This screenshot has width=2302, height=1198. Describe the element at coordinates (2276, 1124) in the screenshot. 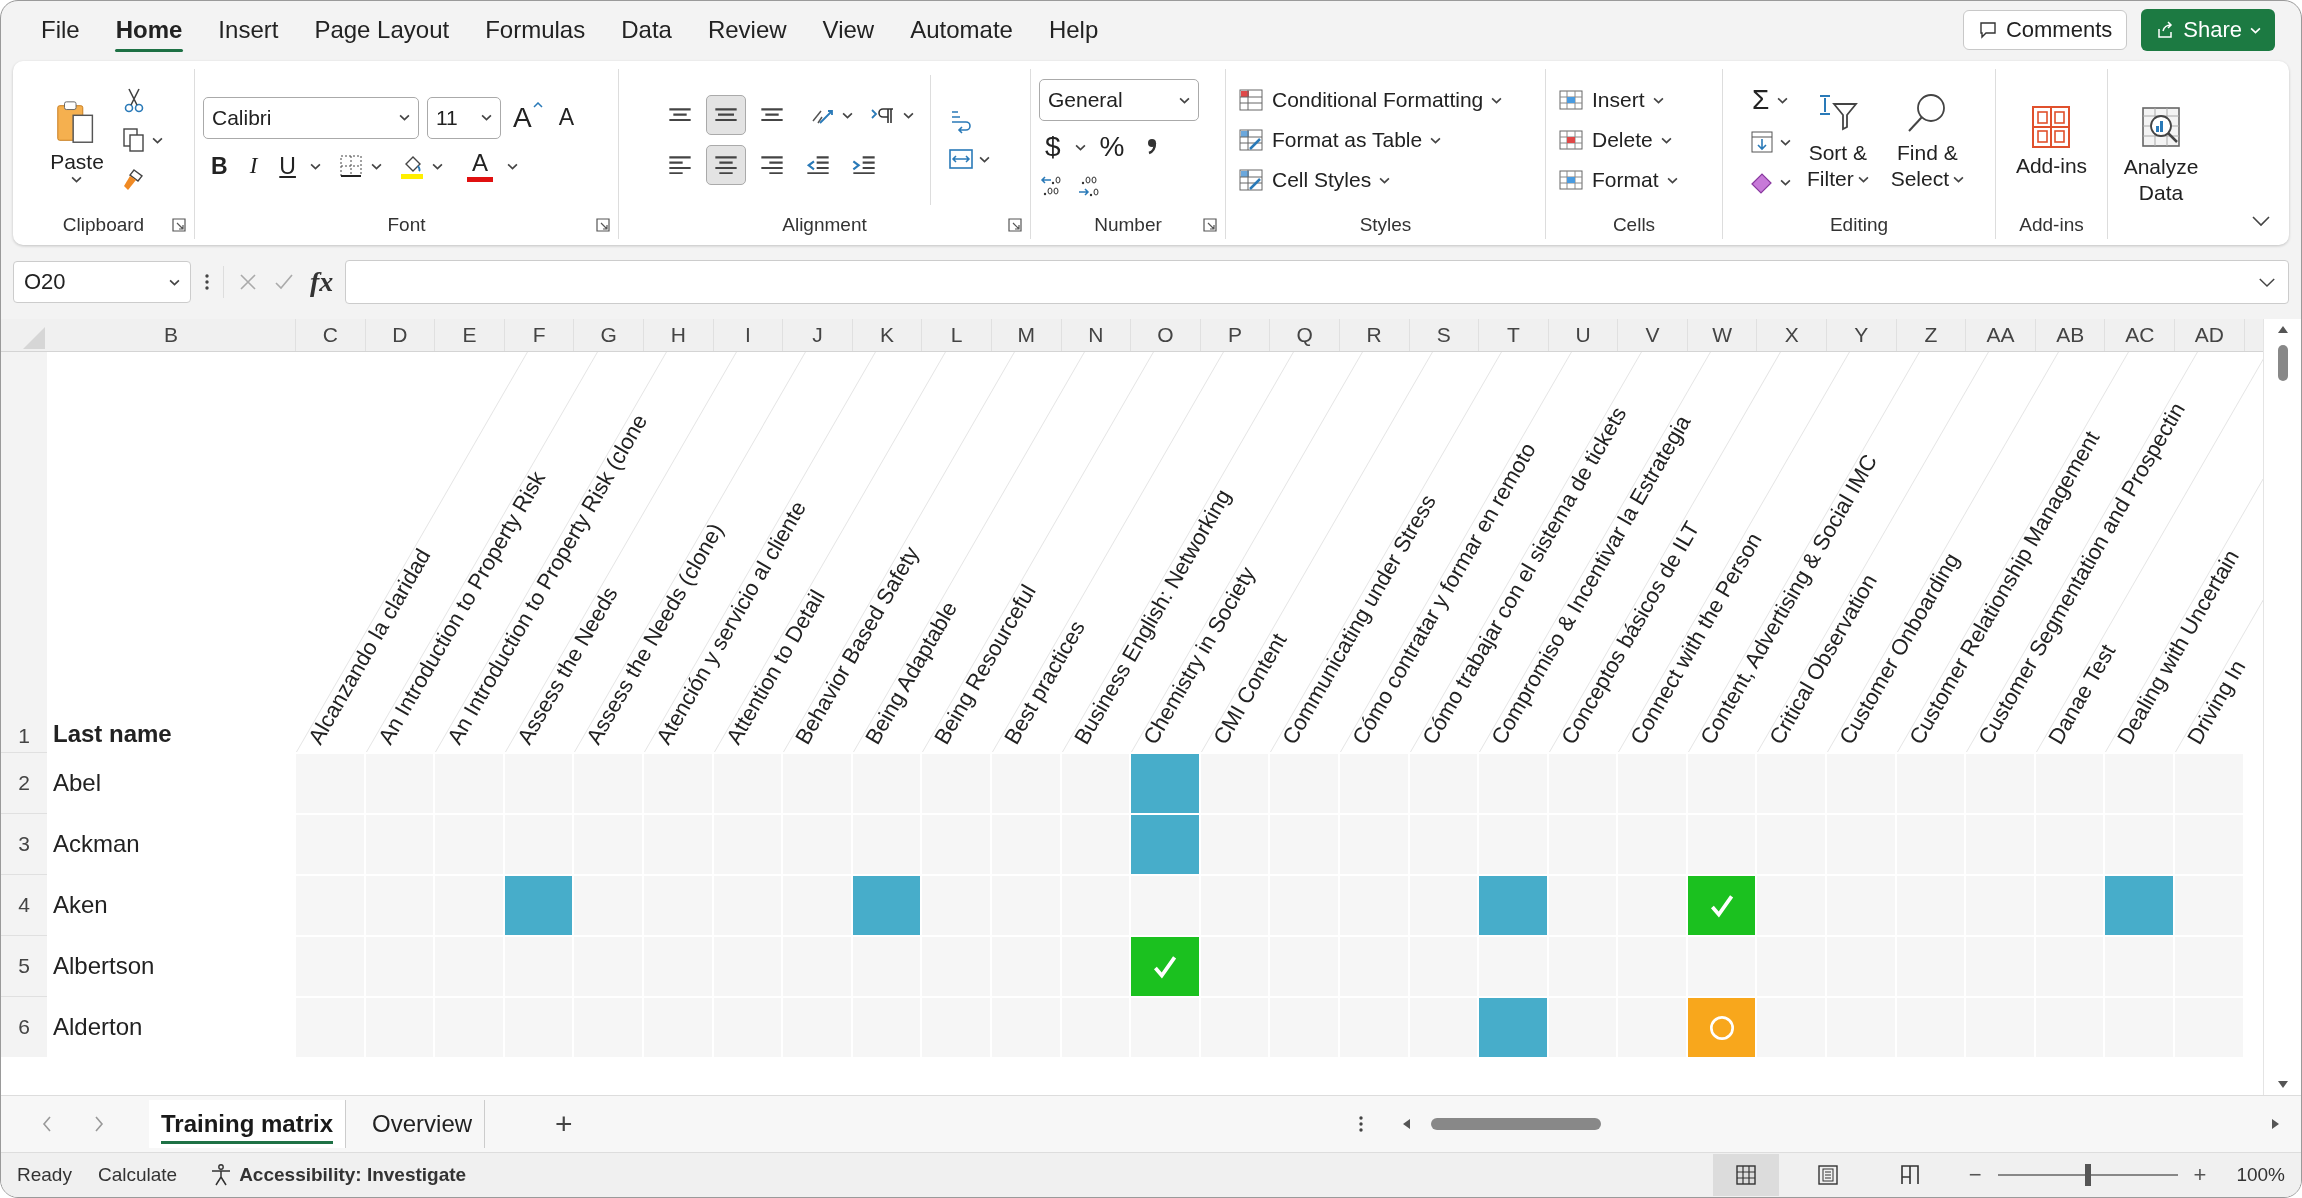

I see `scroll-right-icon` at that location.